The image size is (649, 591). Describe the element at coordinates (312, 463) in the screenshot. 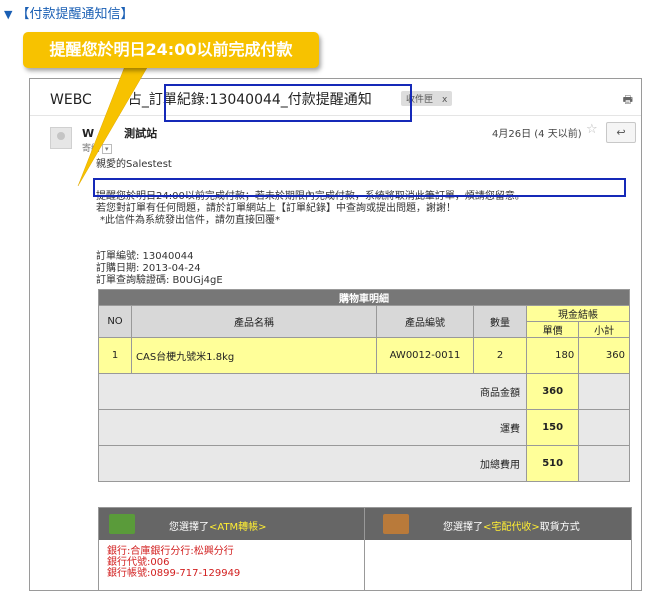

I see `total-label-sum: 加總費用` at that location.